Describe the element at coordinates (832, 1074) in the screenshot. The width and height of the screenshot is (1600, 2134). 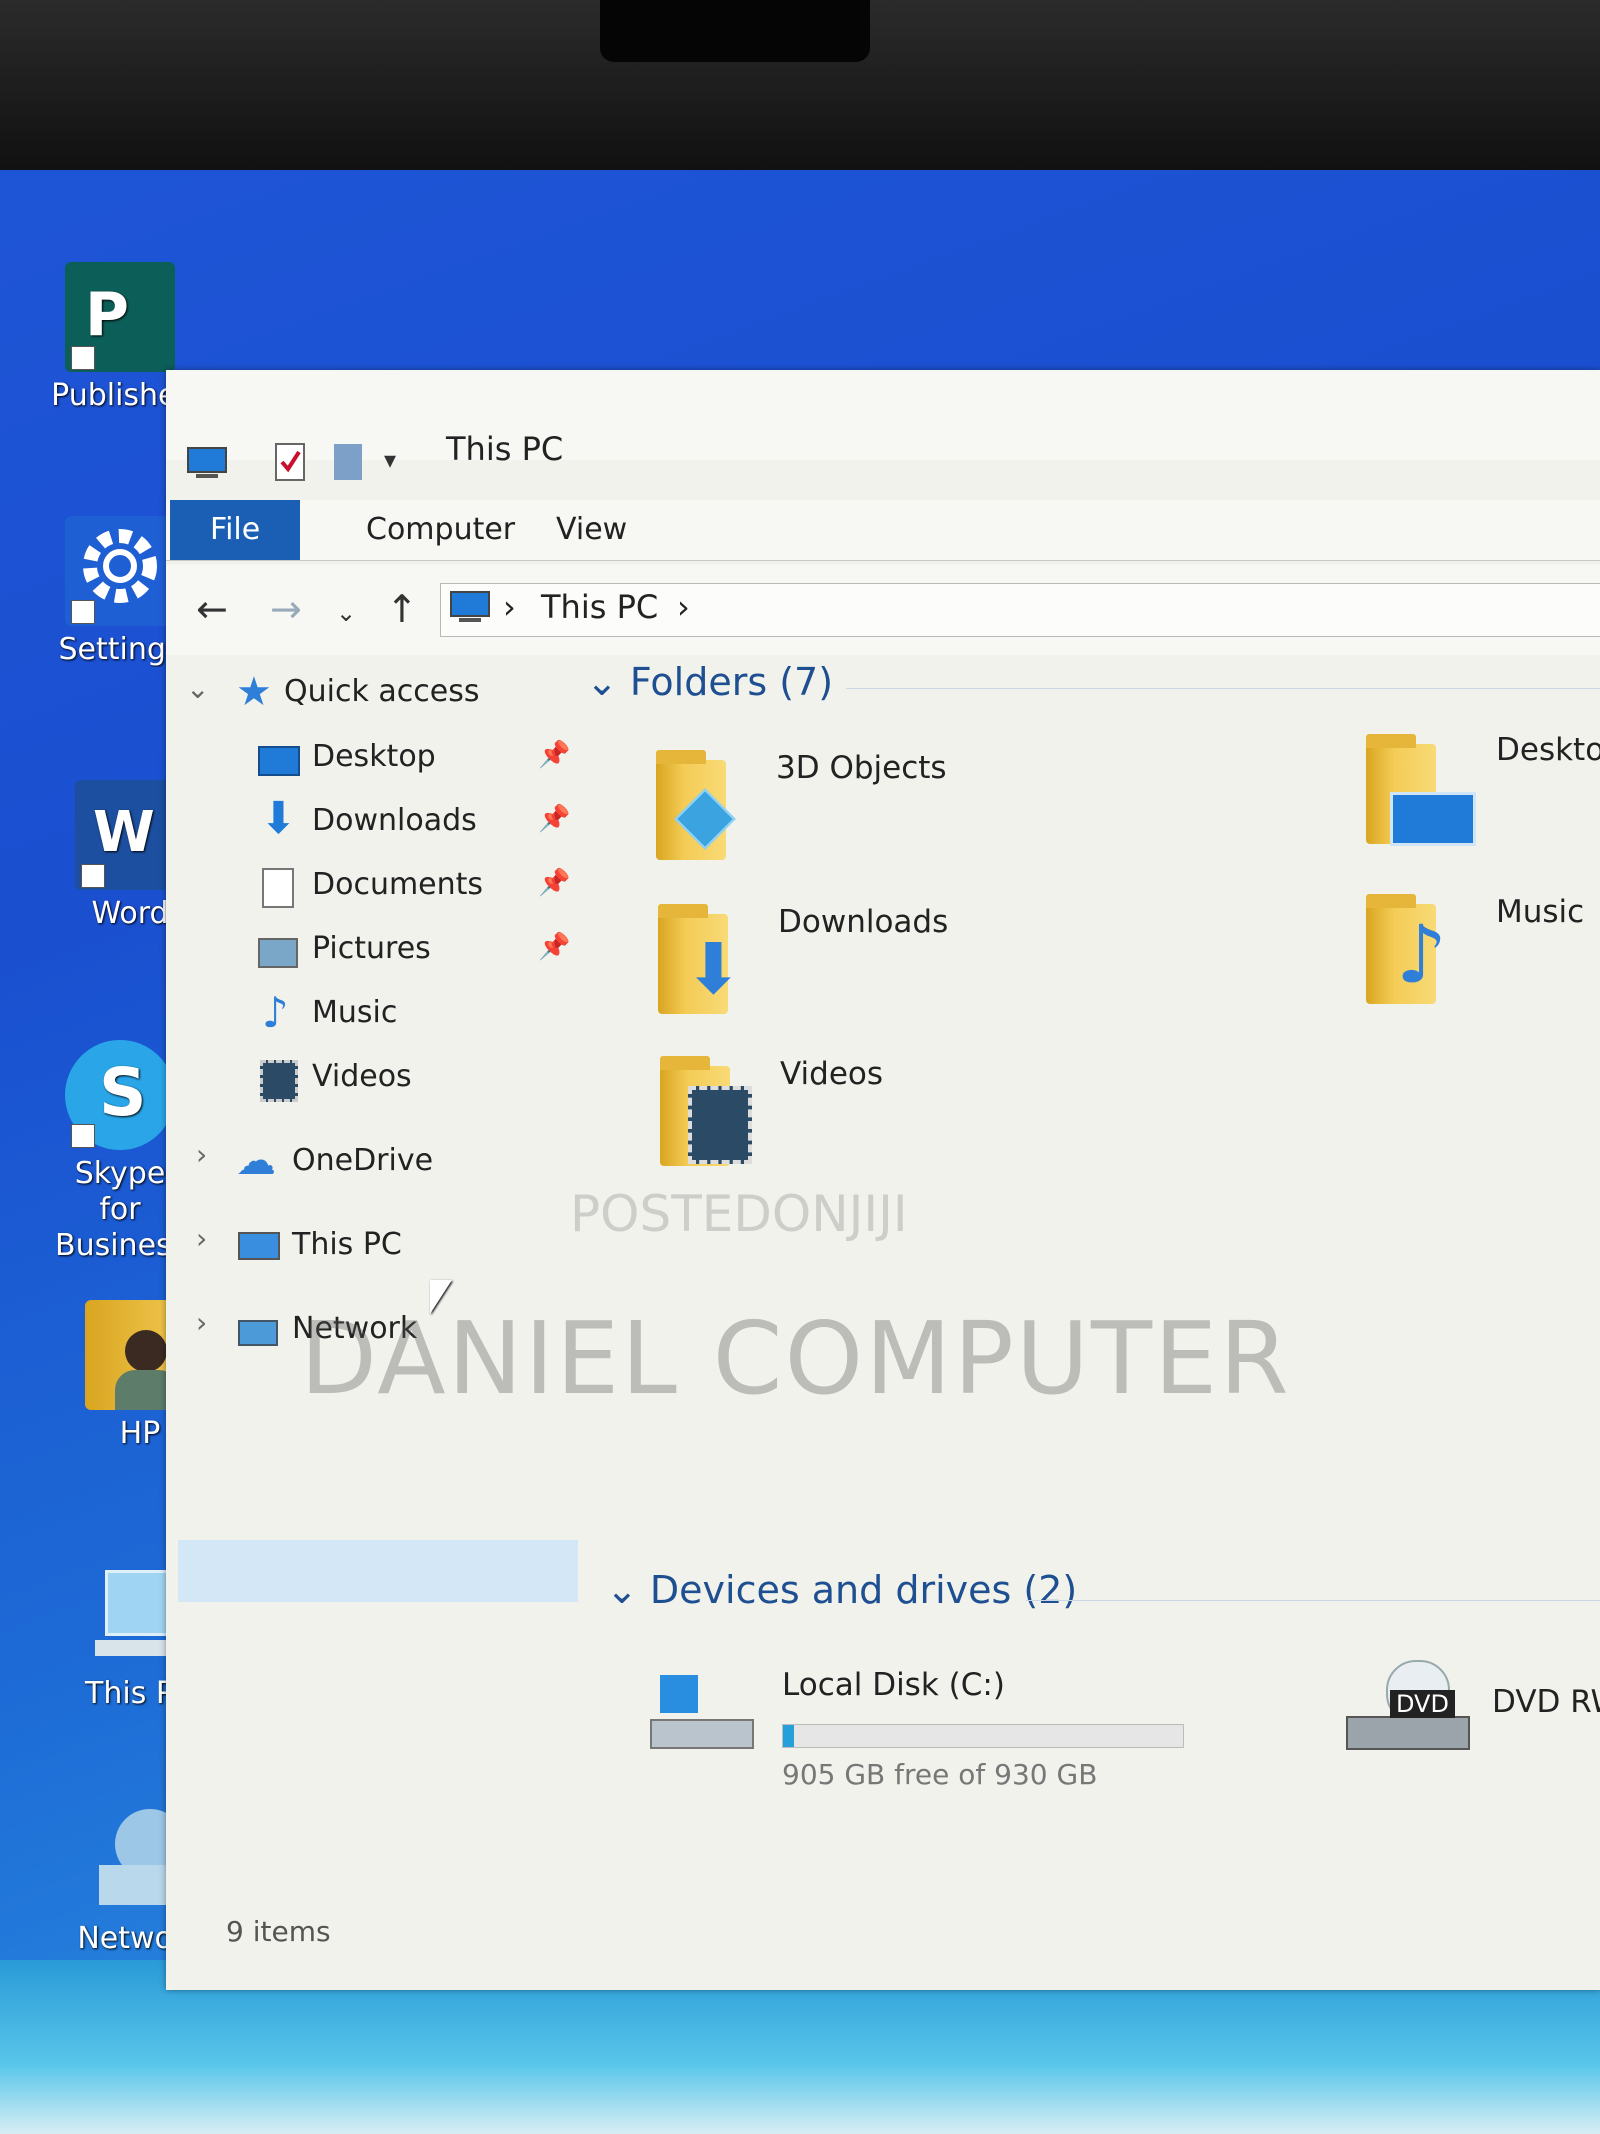
I see `folder-label: Videos` at that location.